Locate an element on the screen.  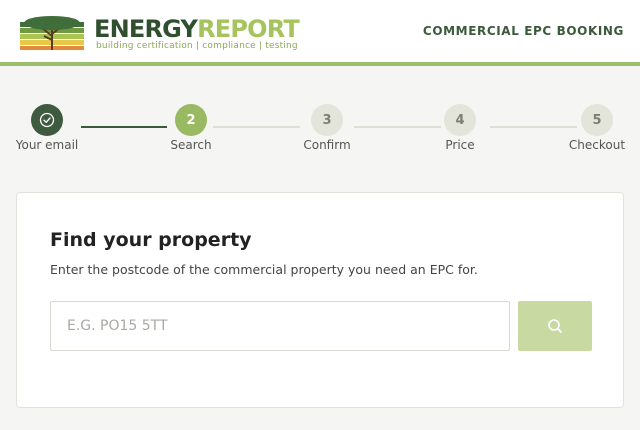
logo-wordmark: ENERGYREPORT is located at coordinates (197, 29).